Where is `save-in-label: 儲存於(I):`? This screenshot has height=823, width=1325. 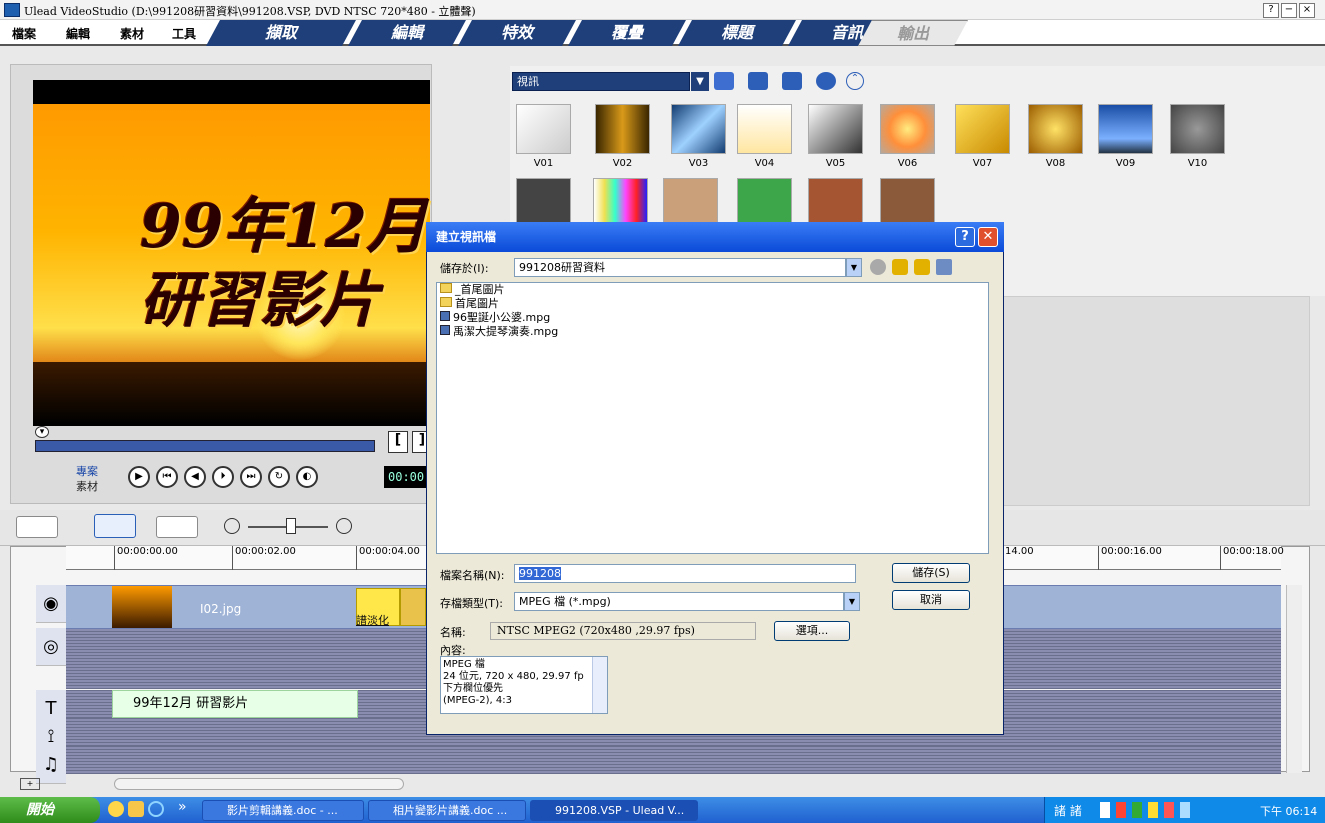 save-in-label: 儲存於(I): is located at coordinates (464, 268).